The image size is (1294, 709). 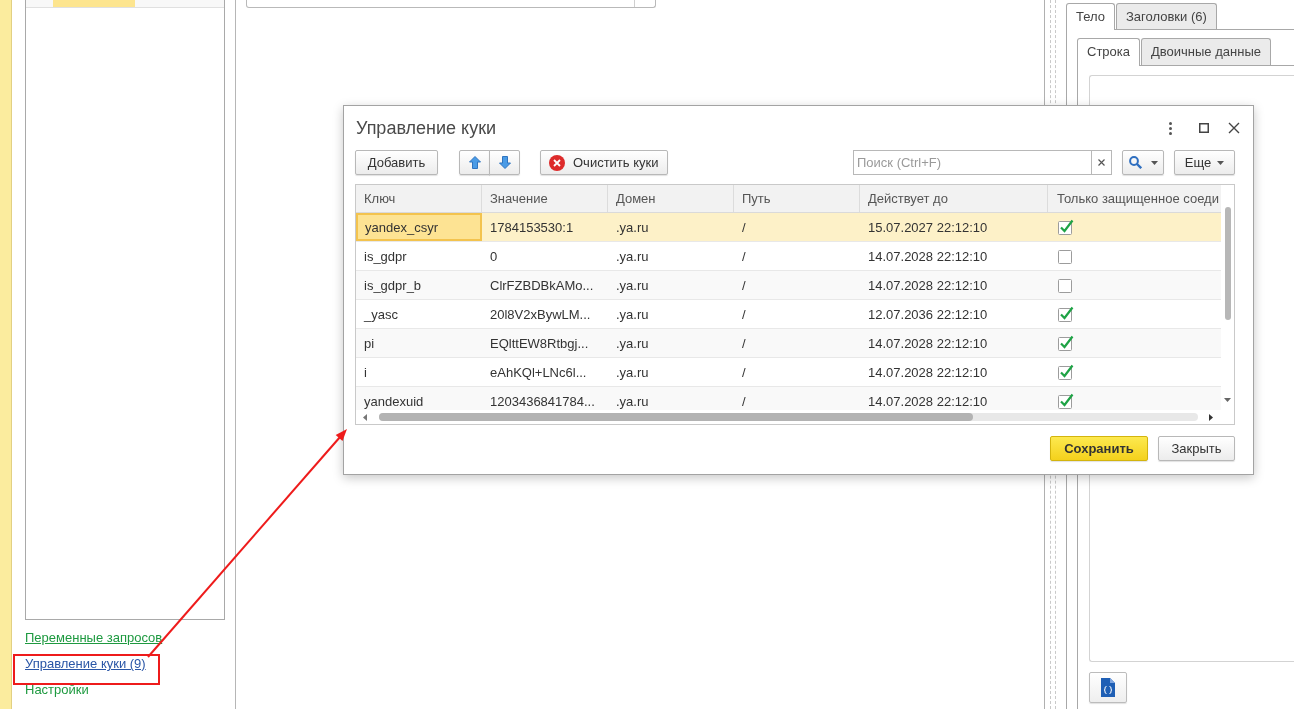 I want to click on table-row: pi EQlttEW8Rtbgj... .ya.ru / 14.07.2028 22:12:10, so click(x=788, y=343).